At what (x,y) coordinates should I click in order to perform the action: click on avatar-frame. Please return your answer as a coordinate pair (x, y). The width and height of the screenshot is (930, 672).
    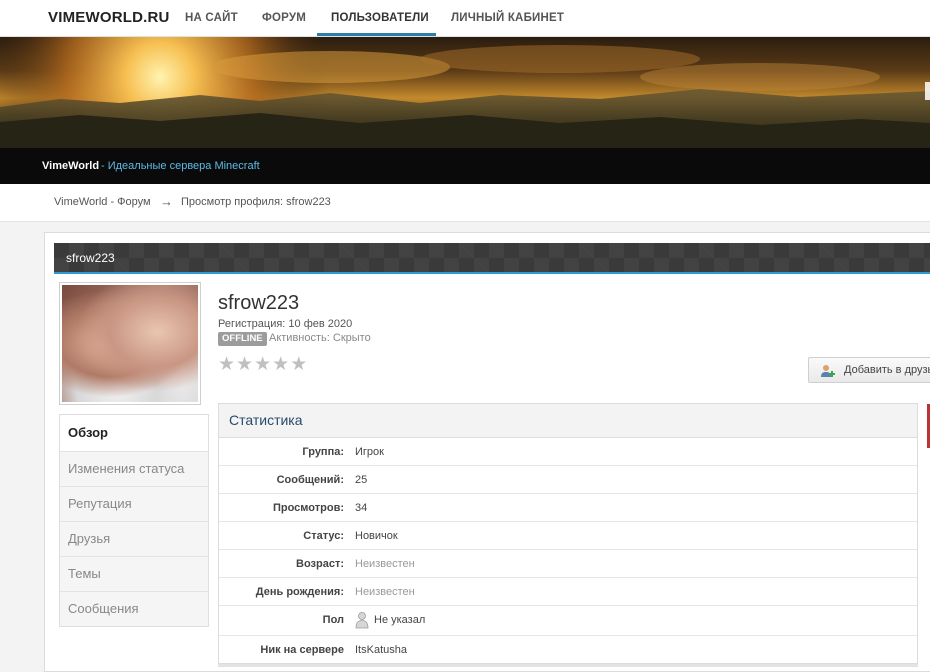
    Looking at the image, I should click on (130, 343).